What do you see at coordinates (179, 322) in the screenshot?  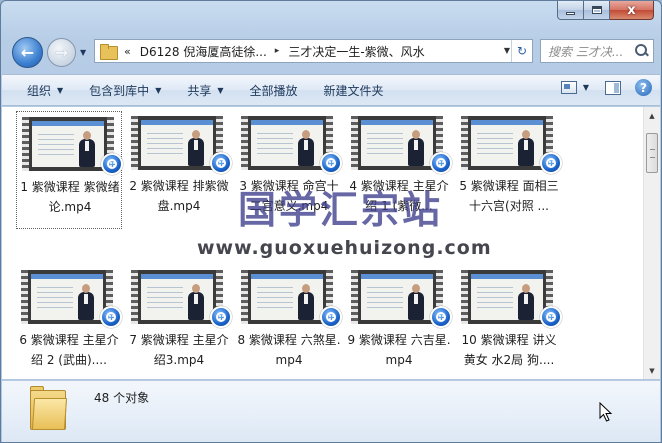 I see `file-item: 7 紫微课程 主星介绍3.mp4` at bounding box center [179, 322].